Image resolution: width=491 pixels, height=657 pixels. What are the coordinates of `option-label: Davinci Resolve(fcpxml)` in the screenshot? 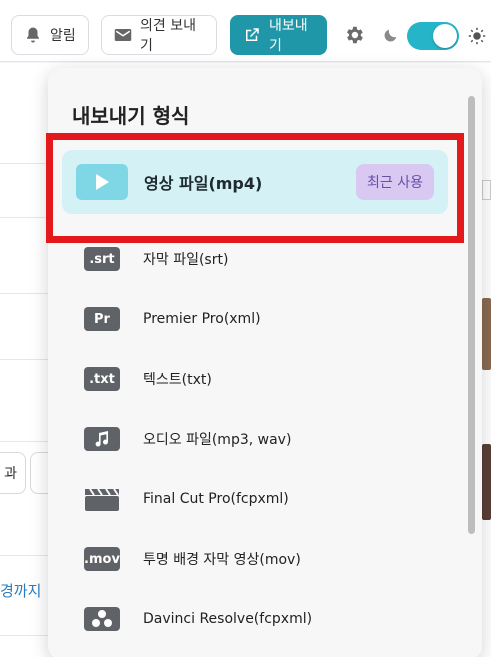 It's located at (228, 619).